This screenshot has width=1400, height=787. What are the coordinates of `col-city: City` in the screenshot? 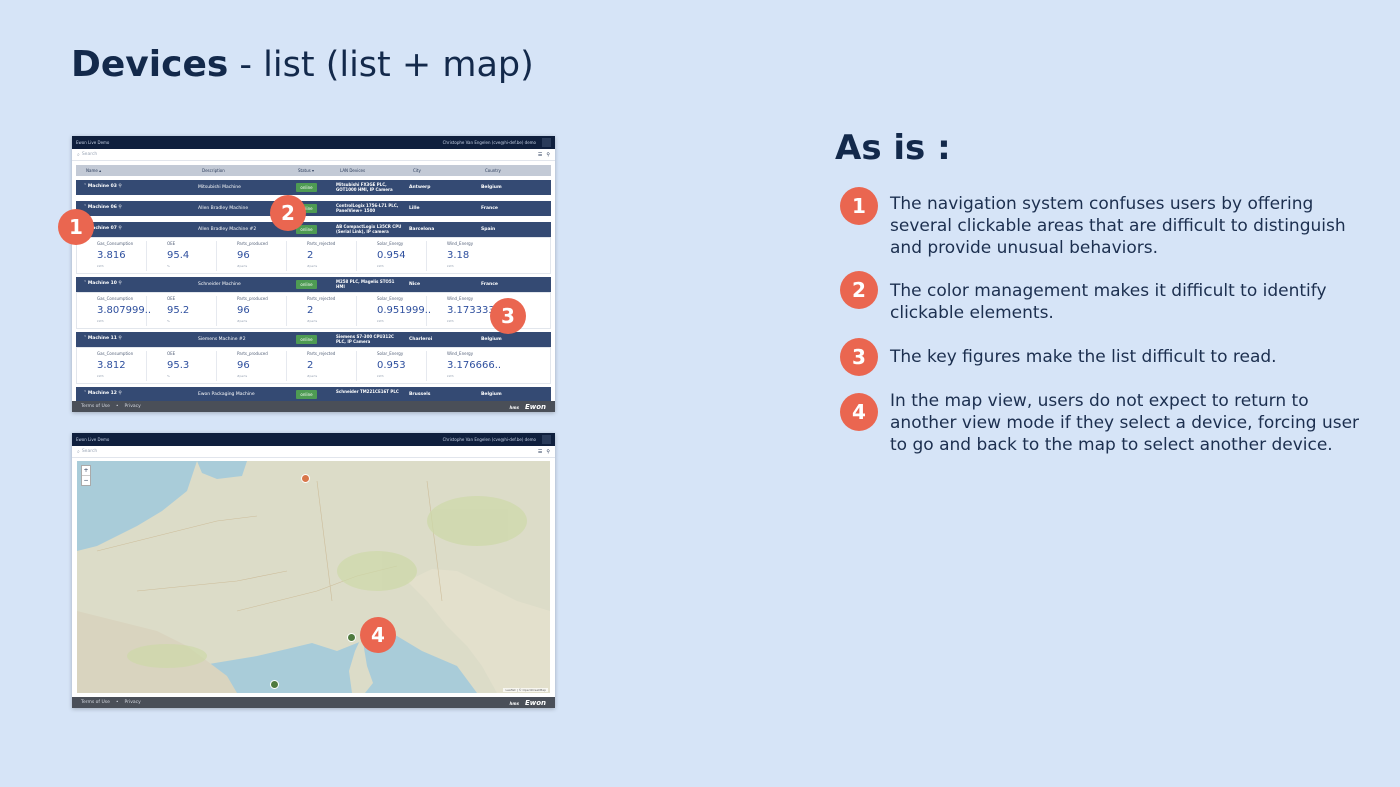 It's located at (417, 170).